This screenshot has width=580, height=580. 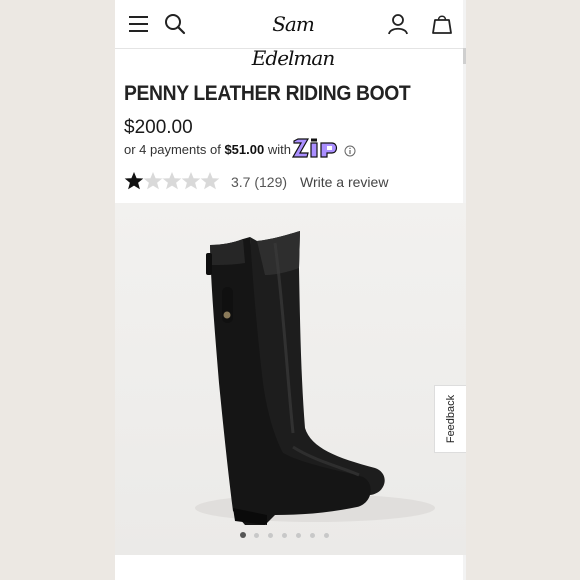 I want to click on write-review-link: Write a review, so click(x=344, y=182).